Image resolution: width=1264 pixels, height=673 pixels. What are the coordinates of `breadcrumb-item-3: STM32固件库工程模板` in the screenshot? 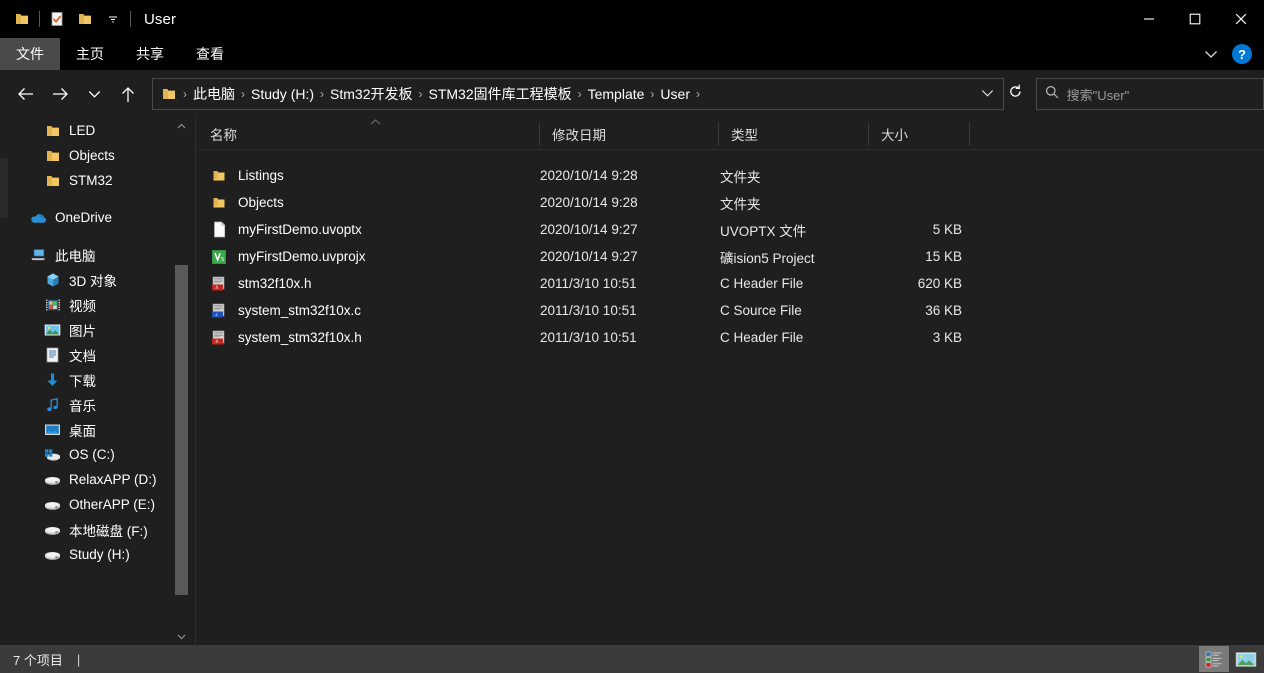 It's located at (499, 94).